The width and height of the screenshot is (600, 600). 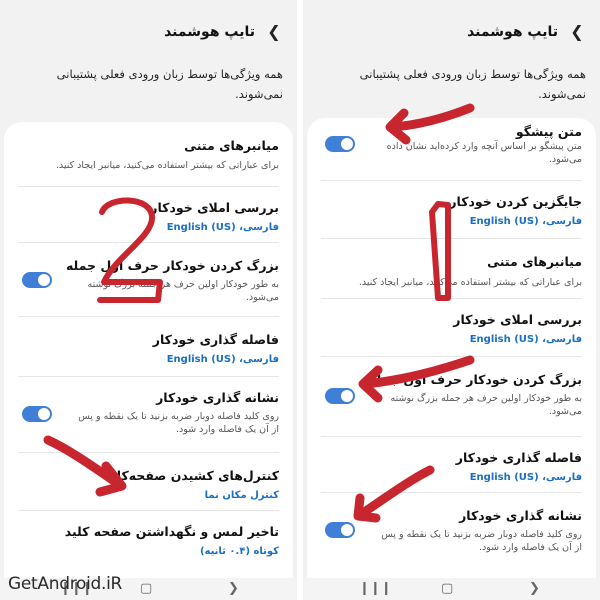 I want to click on item-title: تاخیر لمس و نگهداشتن صفحه کلید, so click(x=171, y=531).